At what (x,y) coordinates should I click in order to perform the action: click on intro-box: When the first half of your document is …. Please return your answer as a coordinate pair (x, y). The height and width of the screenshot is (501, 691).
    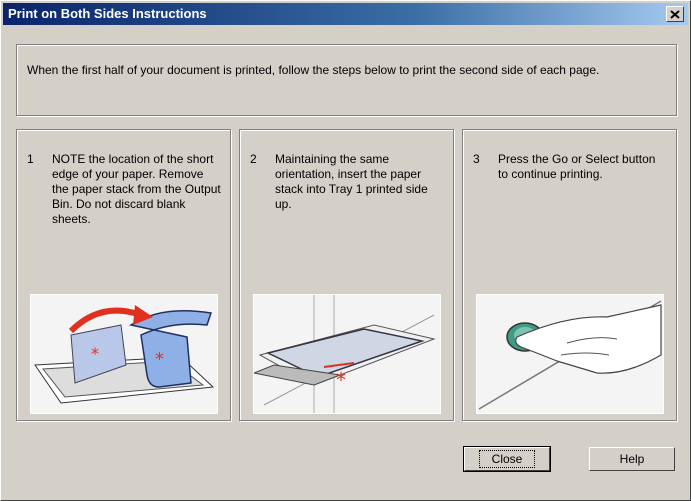
    Looking at the image, I should click on (346, 80).